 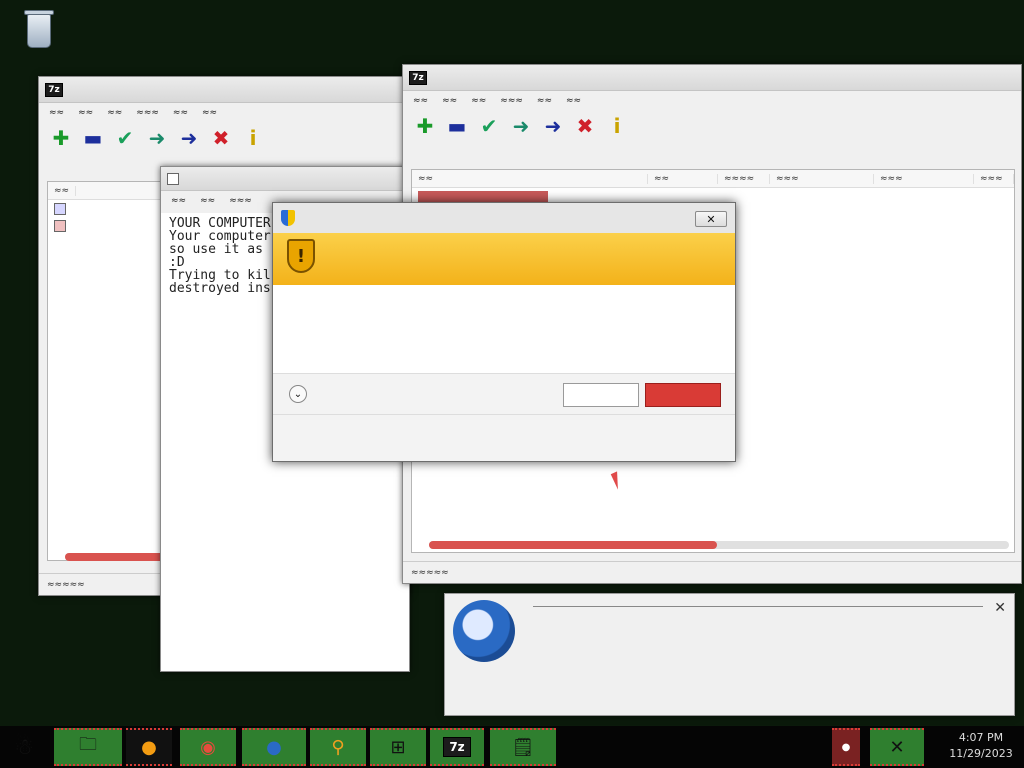 What do you see at coordinates (504, 218) in the screenshot?
I see `dialog-titlebar` at bounding box center [504, 218].